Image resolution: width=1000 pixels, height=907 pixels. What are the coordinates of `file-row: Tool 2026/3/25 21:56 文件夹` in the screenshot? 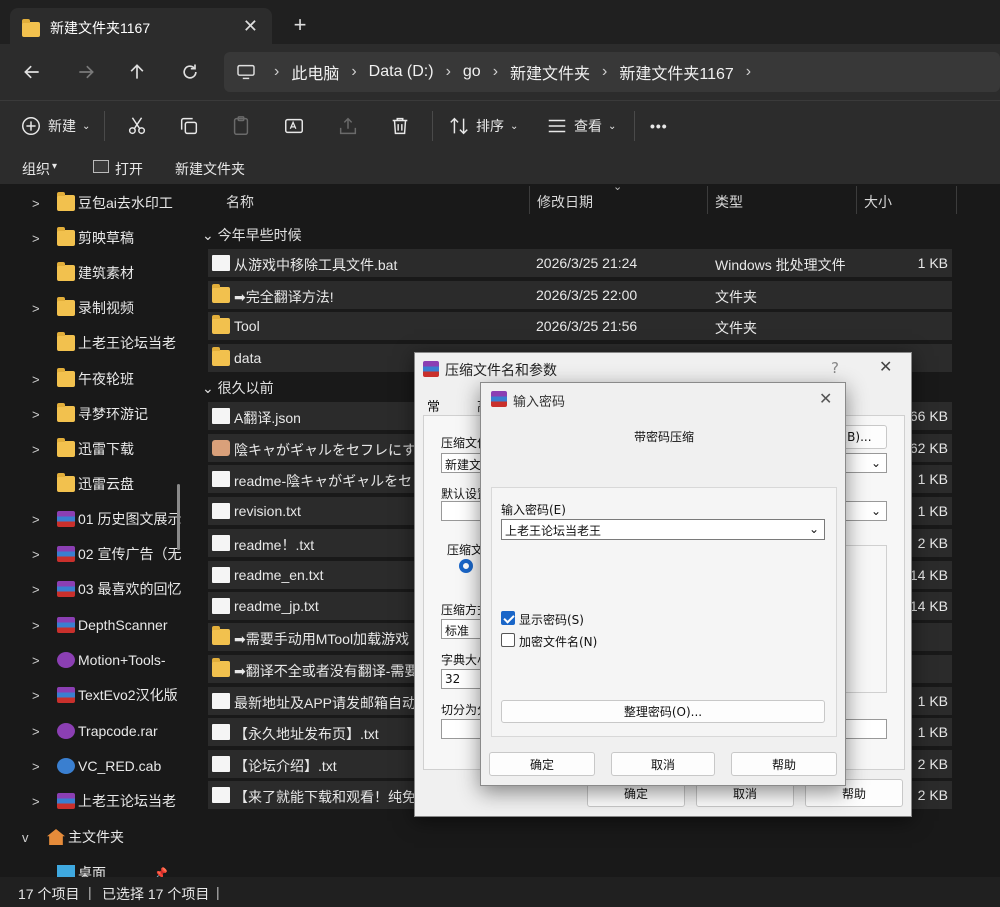 It's located at (580, 326).